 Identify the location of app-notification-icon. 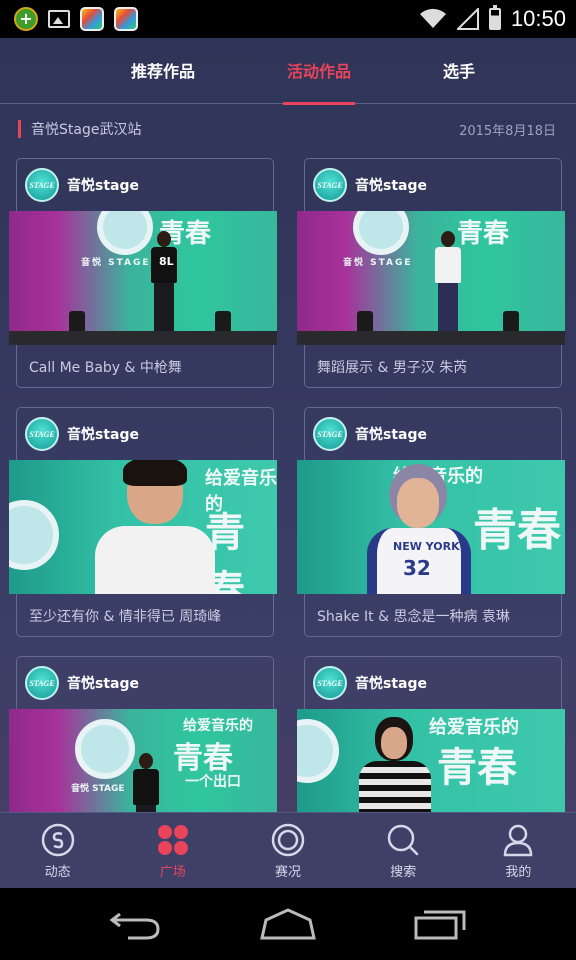
(92, 19).